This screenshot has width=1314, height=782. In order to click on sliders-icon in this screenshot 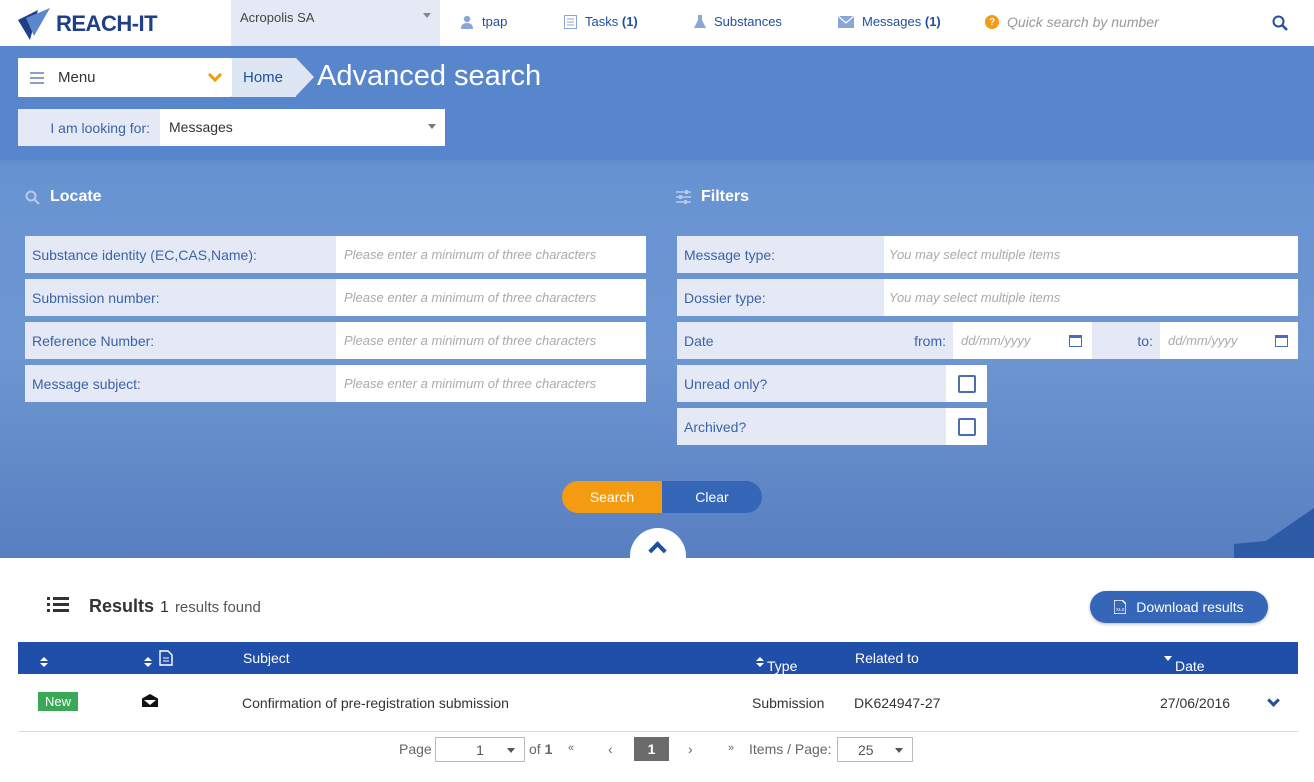, I will do `click(683, 197)`.